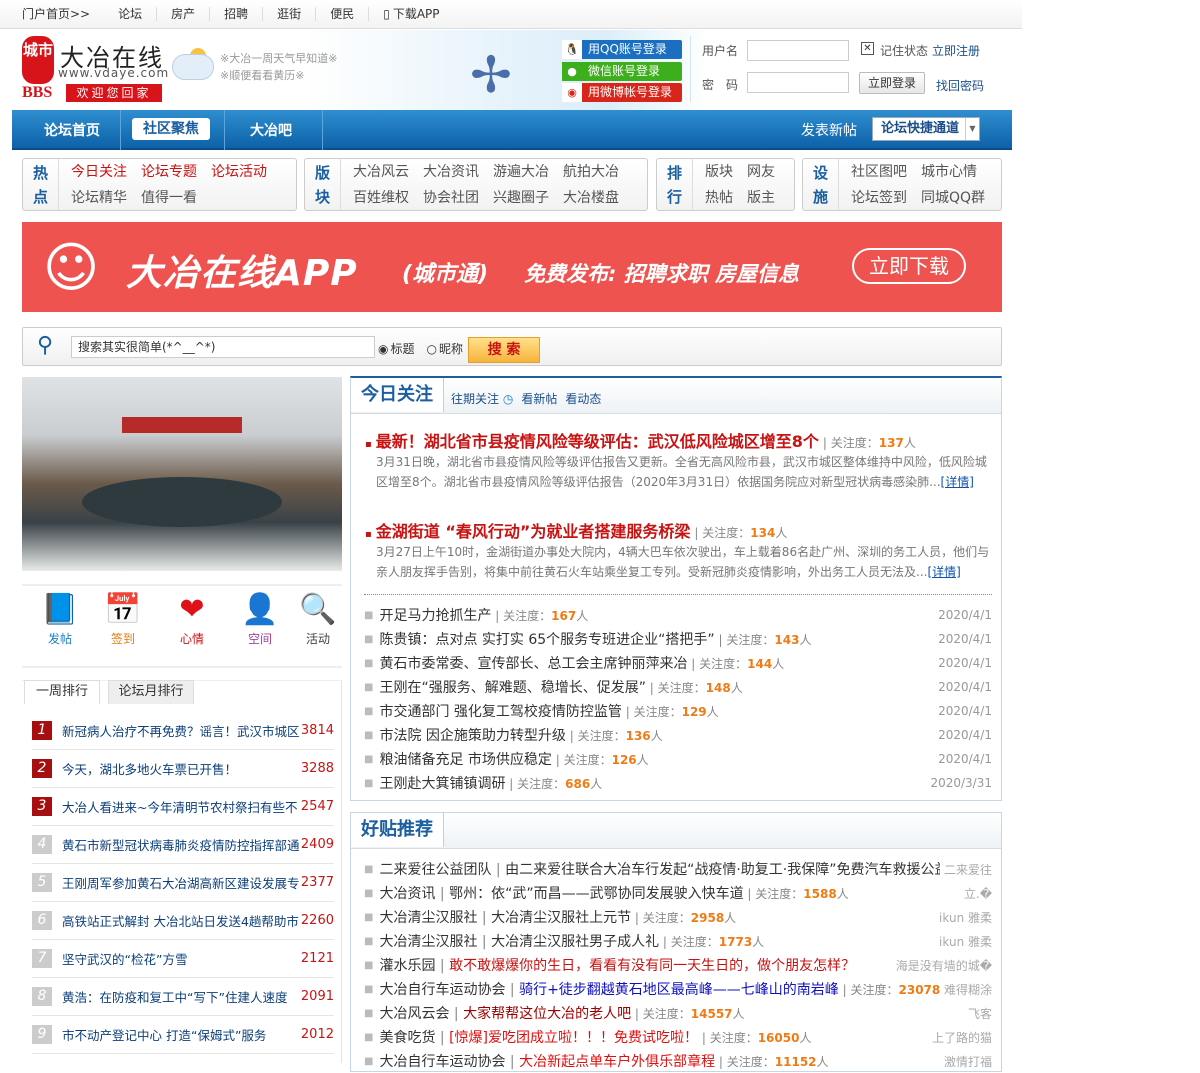 The height and width of the screenshot is (1073, 1200). What do you see at coordinates (622, 71) in the screenshot?
I see `wechat-login-button: ● 微信账号登录` at bounding box center [622, 71].